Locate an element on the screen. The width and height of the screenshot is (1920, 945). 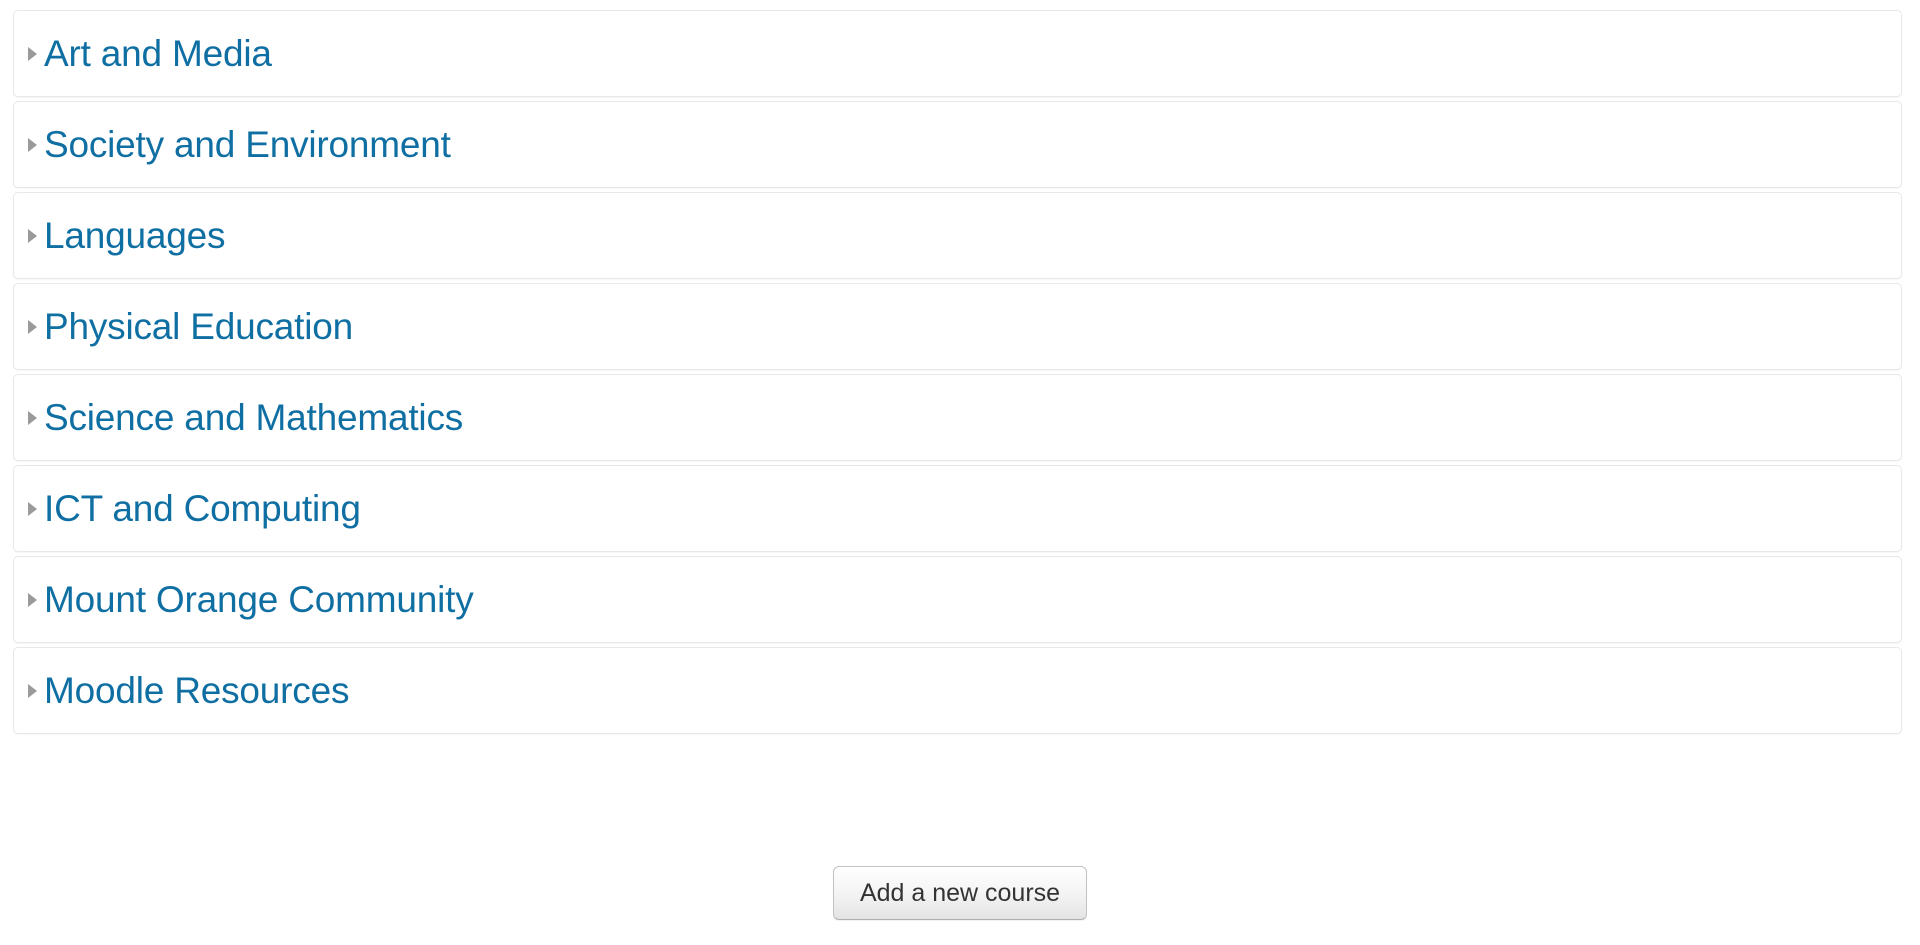
category-link-art-and-media: Art and Media is located at coordinates (158, 54).